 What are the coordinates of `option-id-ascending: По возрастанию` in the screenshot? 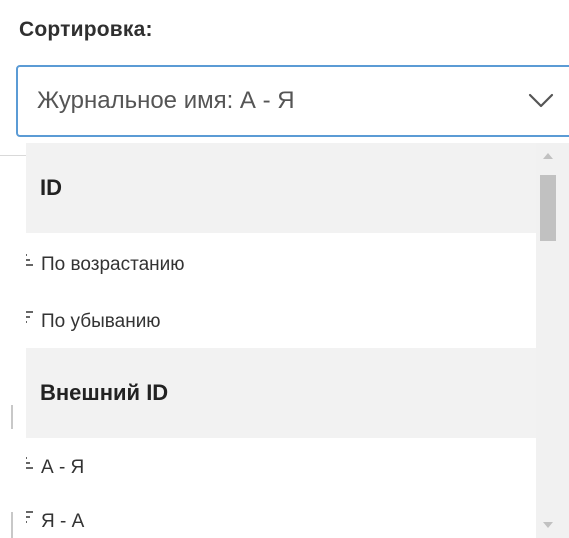 It's located at (279, 274).